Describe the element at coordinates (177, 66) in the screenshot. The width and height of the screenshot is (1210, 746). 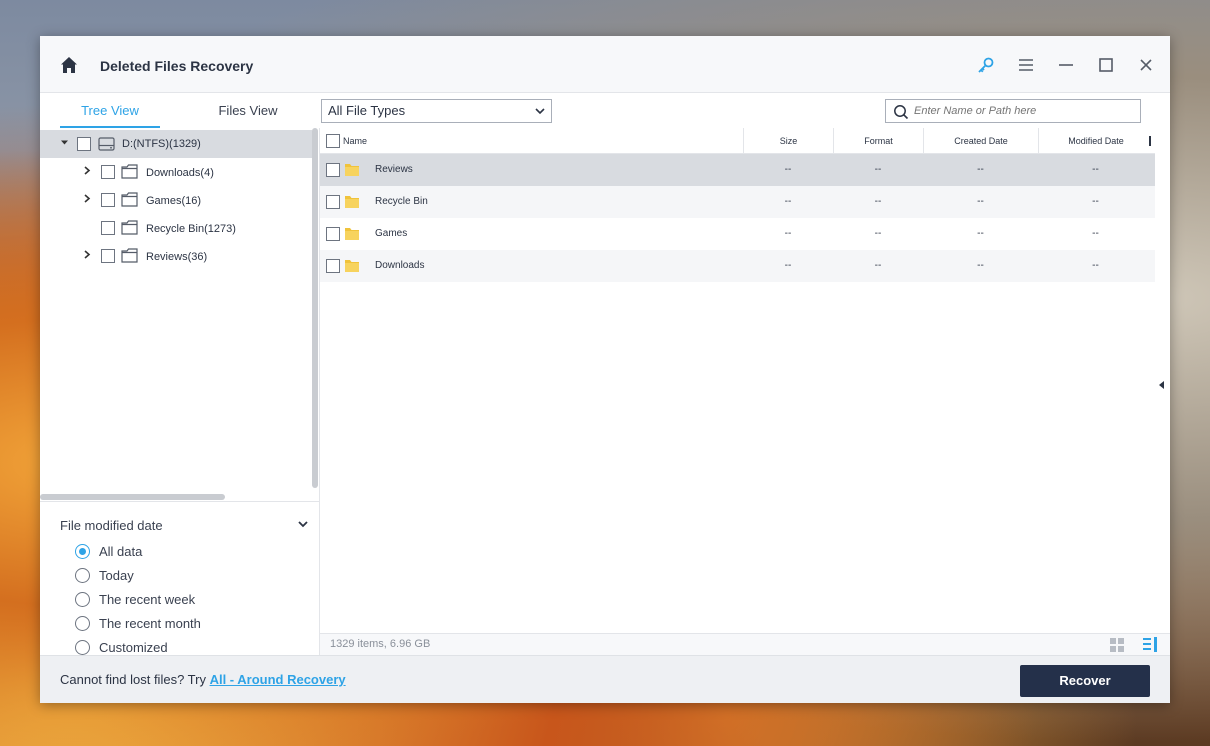
I see `app-title: Deleted Files Recovery` at that location.